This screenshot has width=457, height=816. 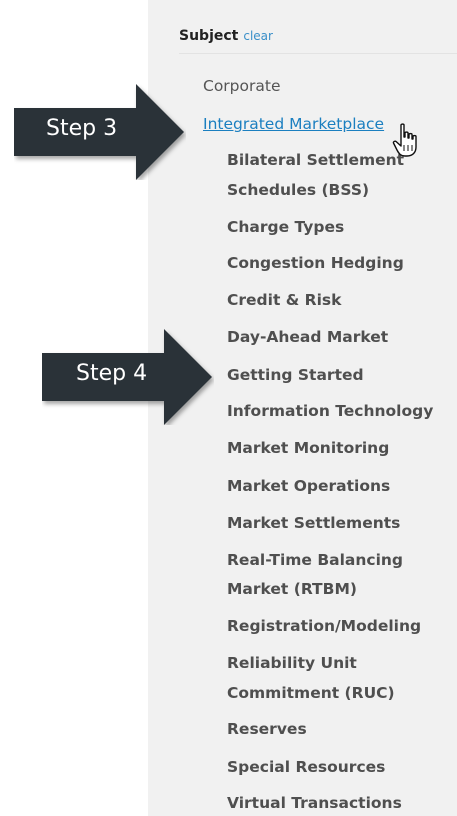 I want to click on step-4-label: Step 4, so click(x=112, y=373).